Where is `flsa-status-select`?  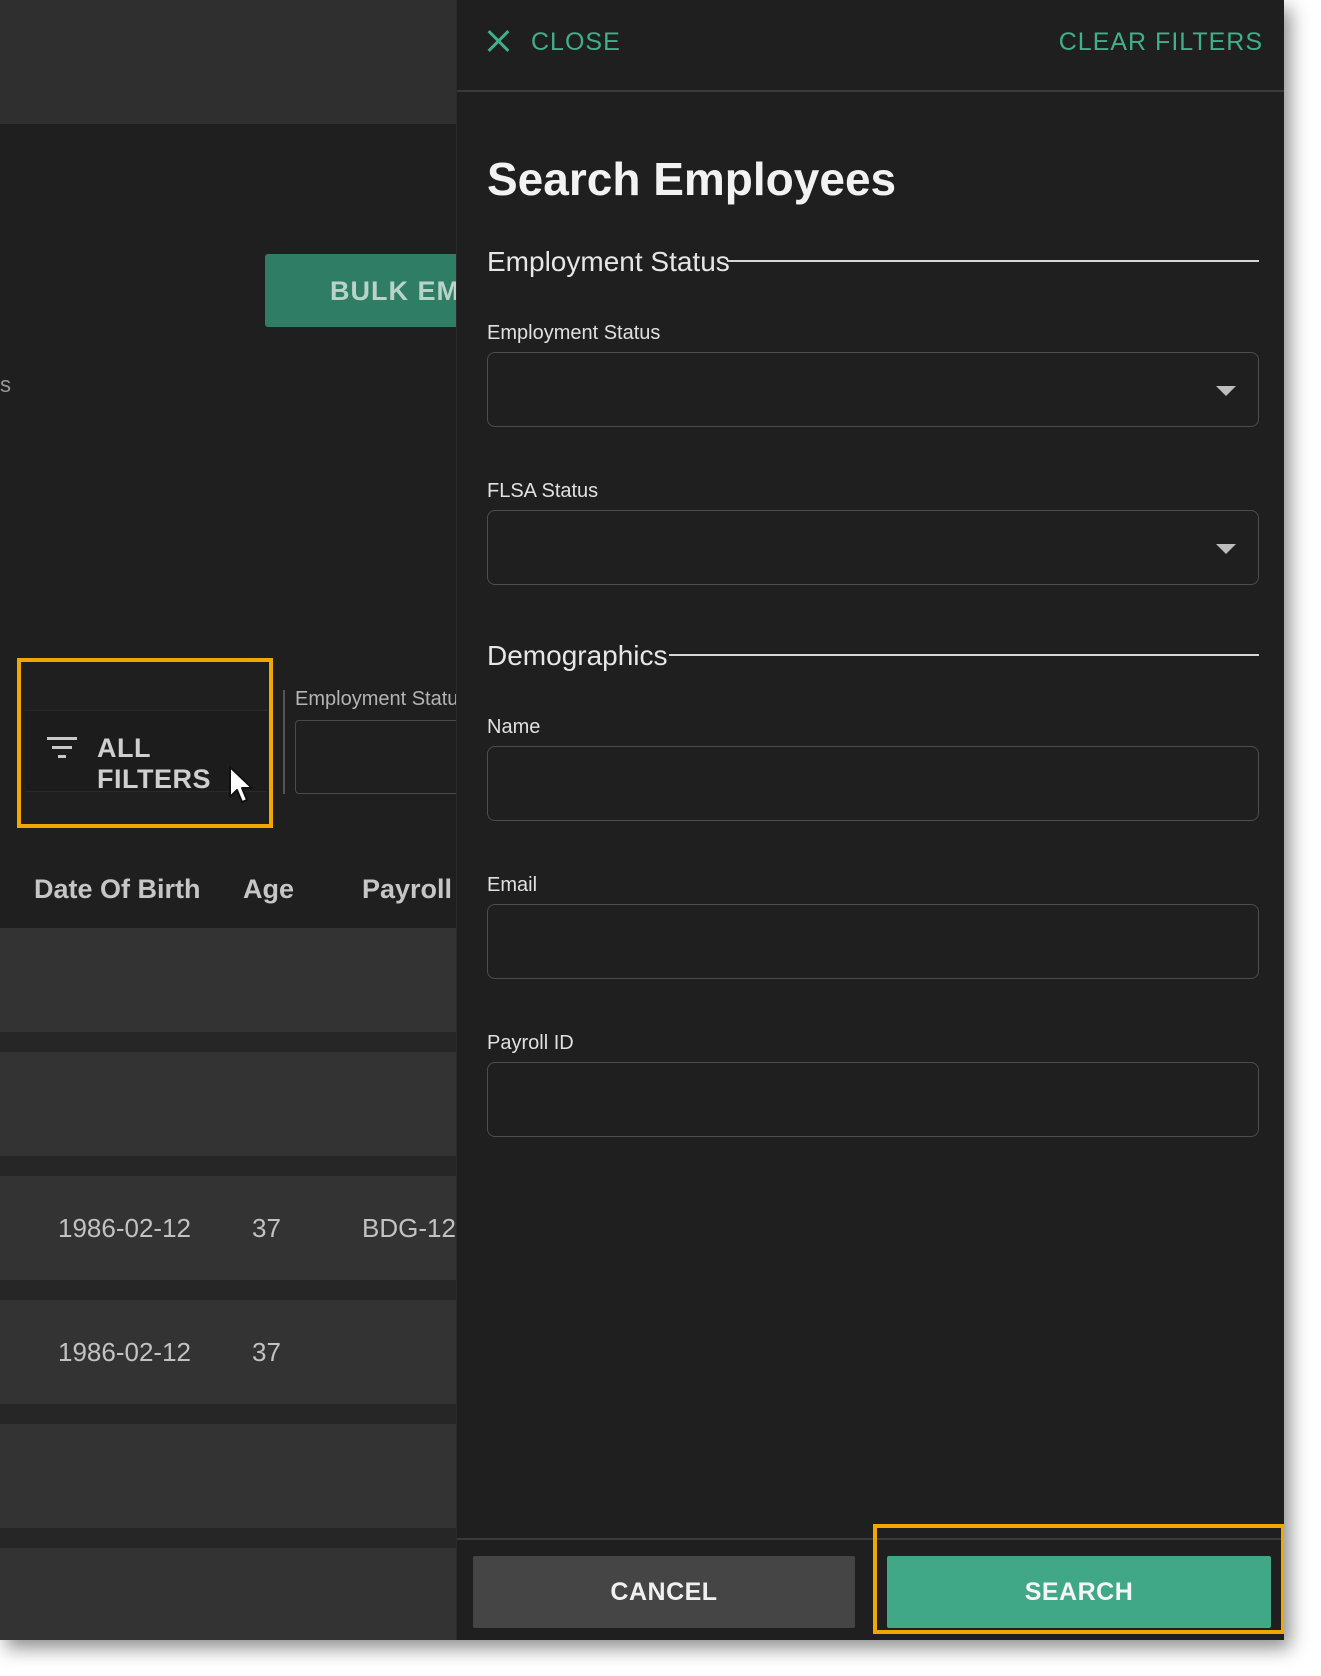
flsa-status-select is located at coordinates (873, 547).